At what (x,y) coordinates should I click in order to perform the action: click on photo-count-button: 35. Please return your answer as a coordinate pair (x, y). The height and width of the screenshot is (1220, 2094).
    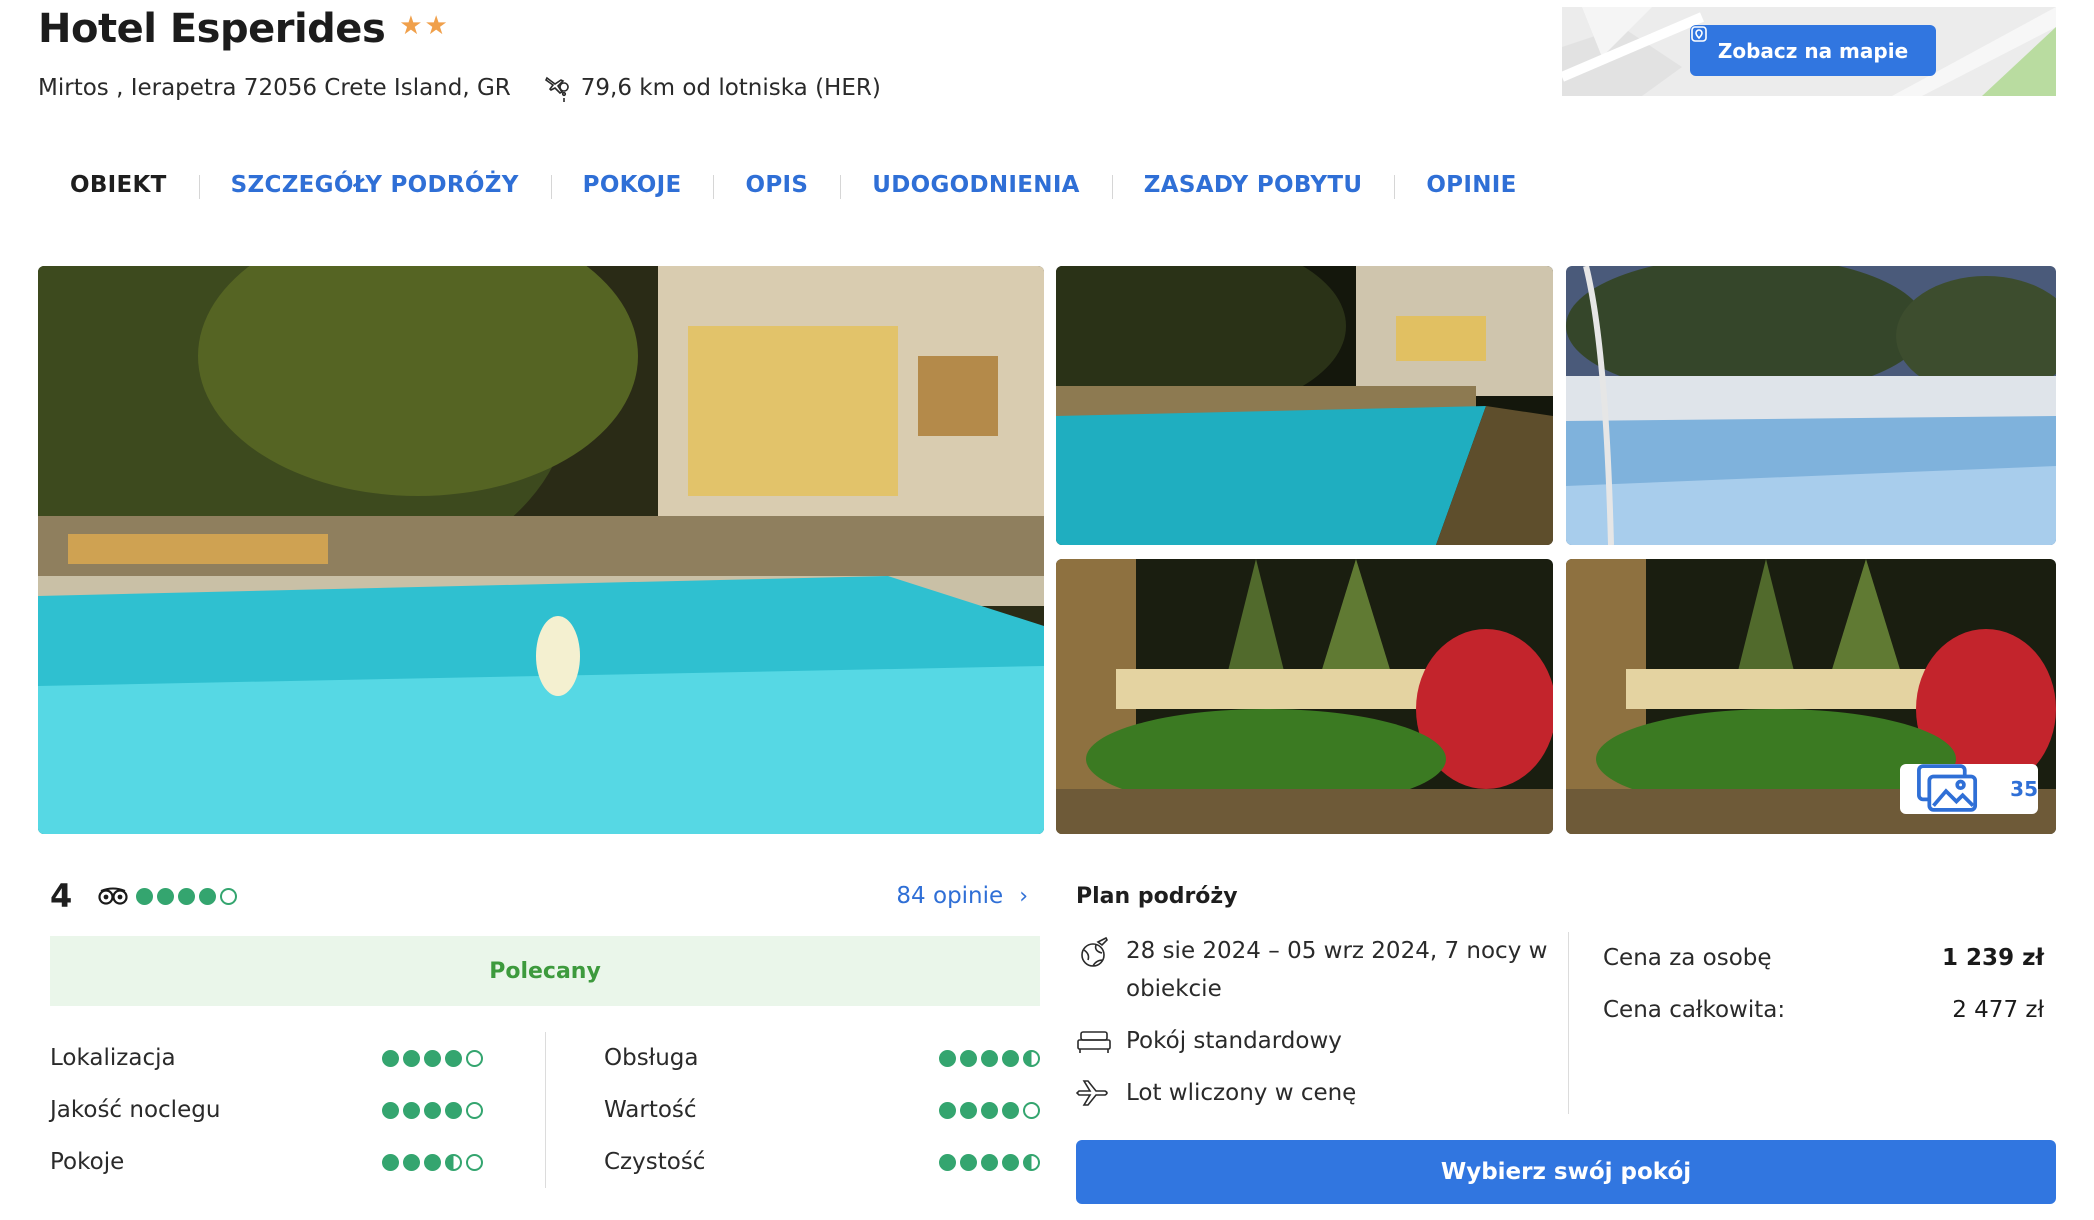
    Looking at the image, I should click on (1969, 789).